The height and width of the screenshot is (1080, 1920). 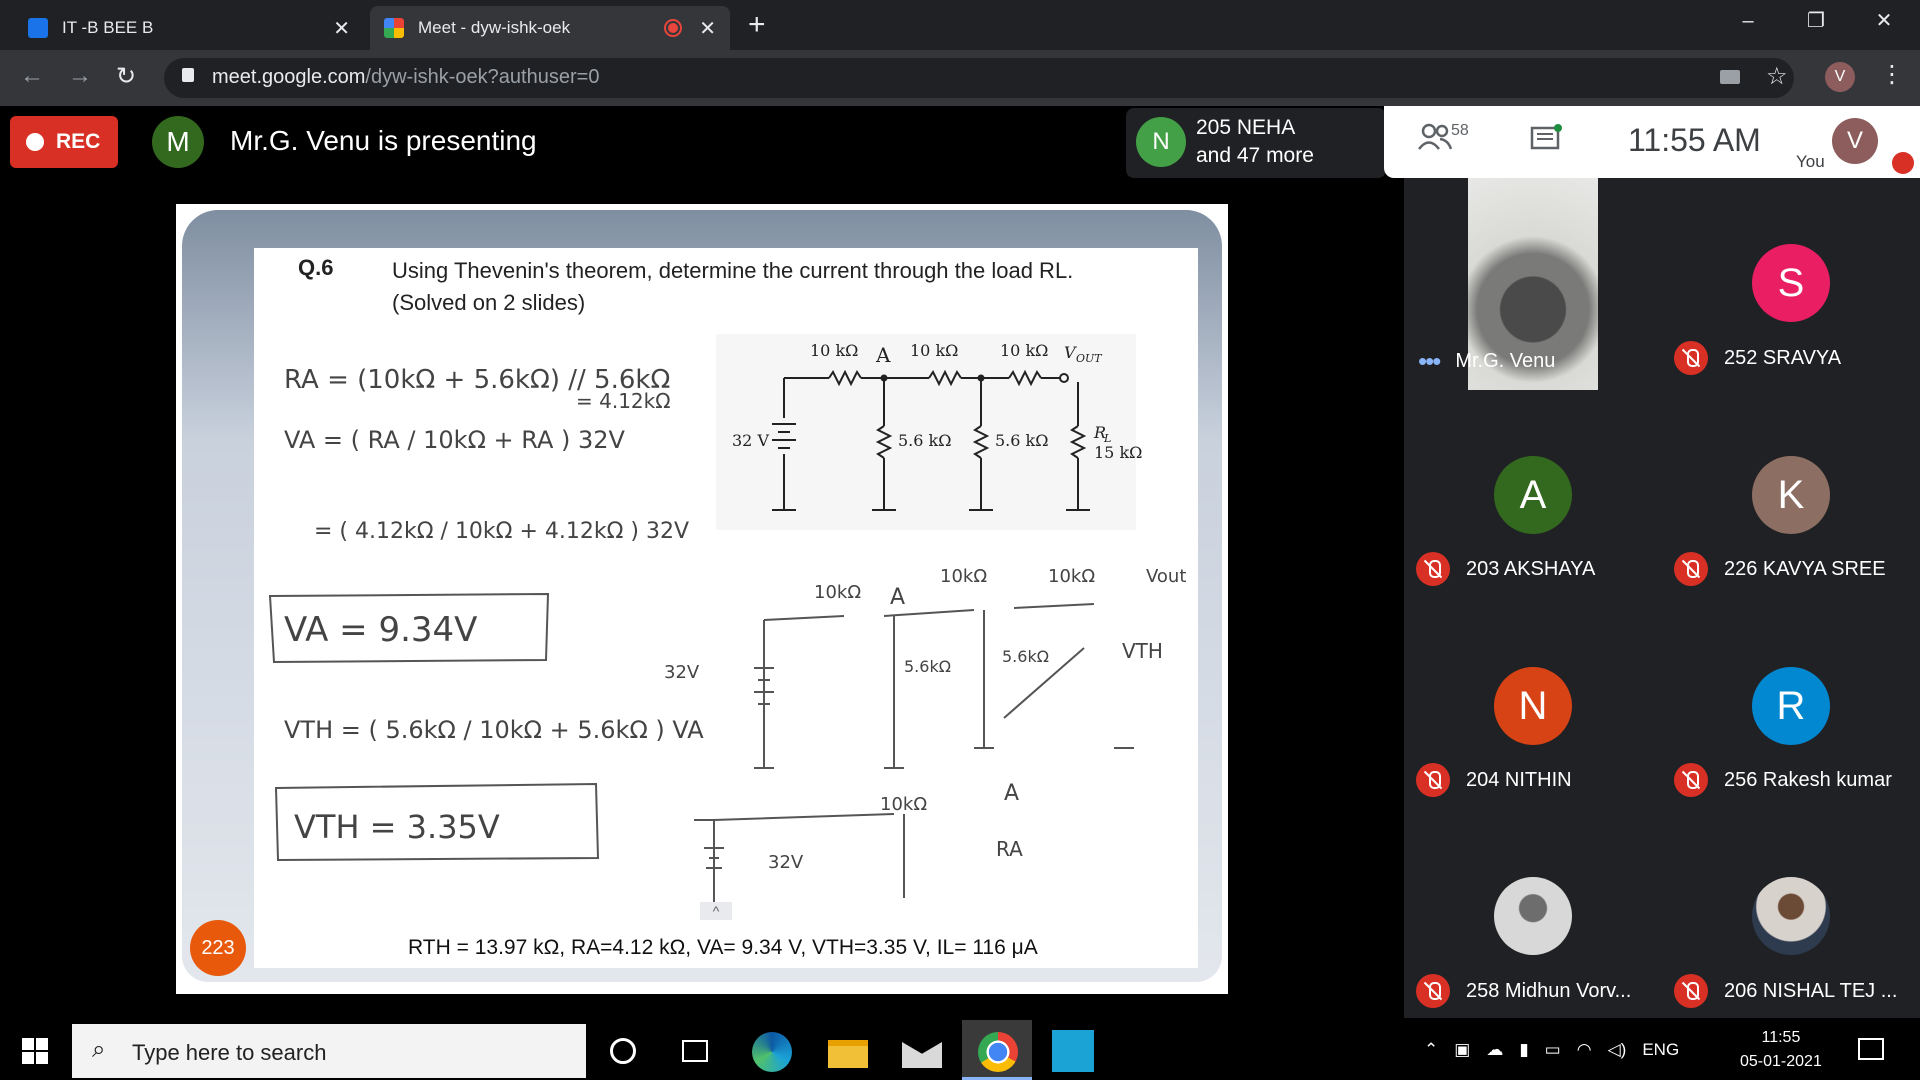 What do you see at coordinates (35, 1051) in the screenshot?
I see `windows-start-icon` at bounding box center [35, 1051].